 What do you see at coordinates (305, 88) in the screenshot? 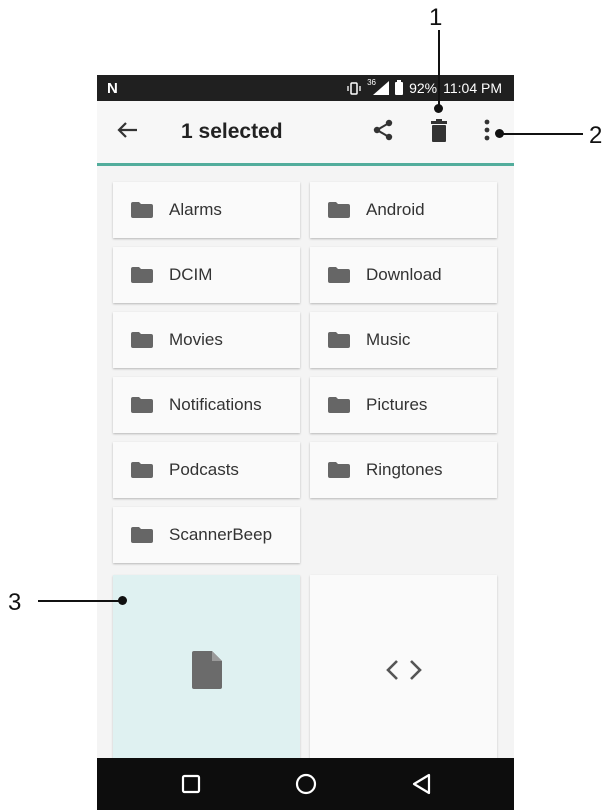
I see `status-bar: N 36 92% 11:04 PM` at bounding box center [305, 88].